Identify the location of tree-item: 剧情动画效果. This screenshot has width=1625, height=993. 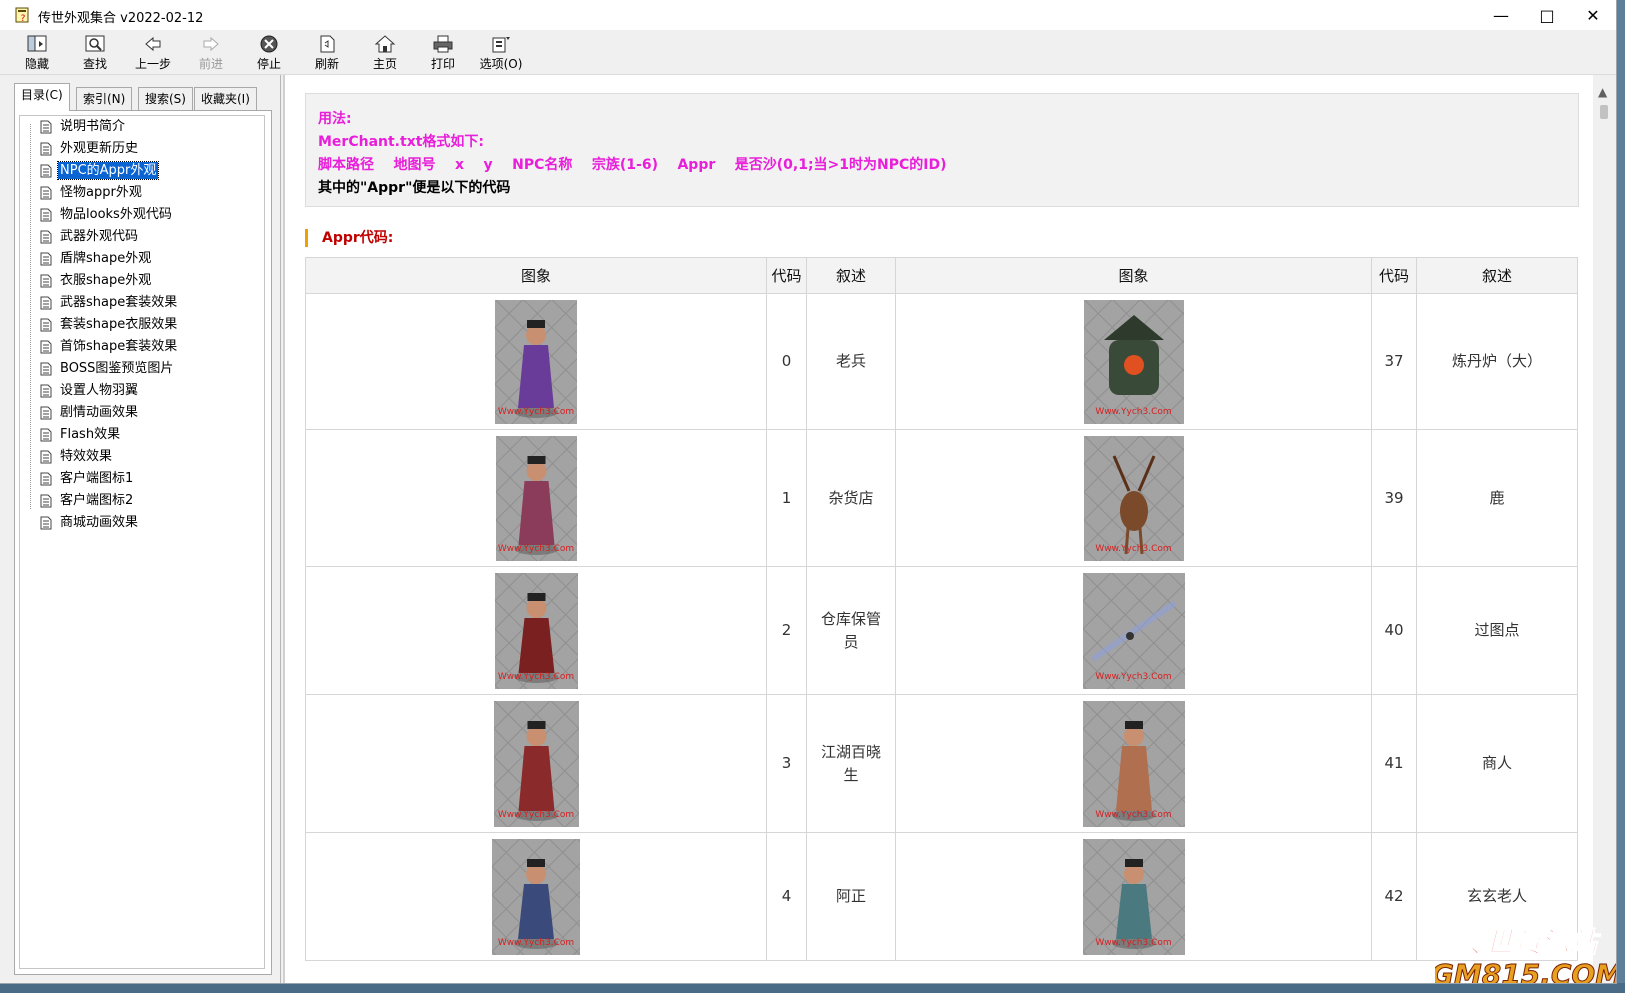
(142, 413).